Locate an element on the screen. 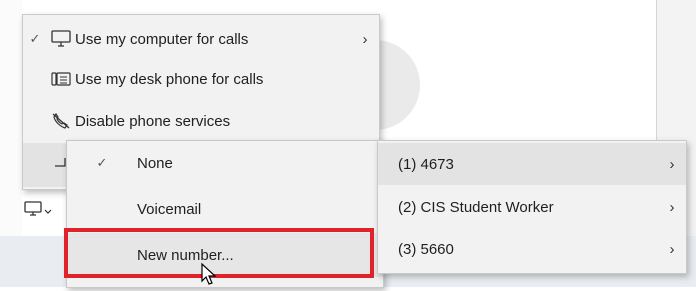  computer-icon is located at coordinates (61, 39).